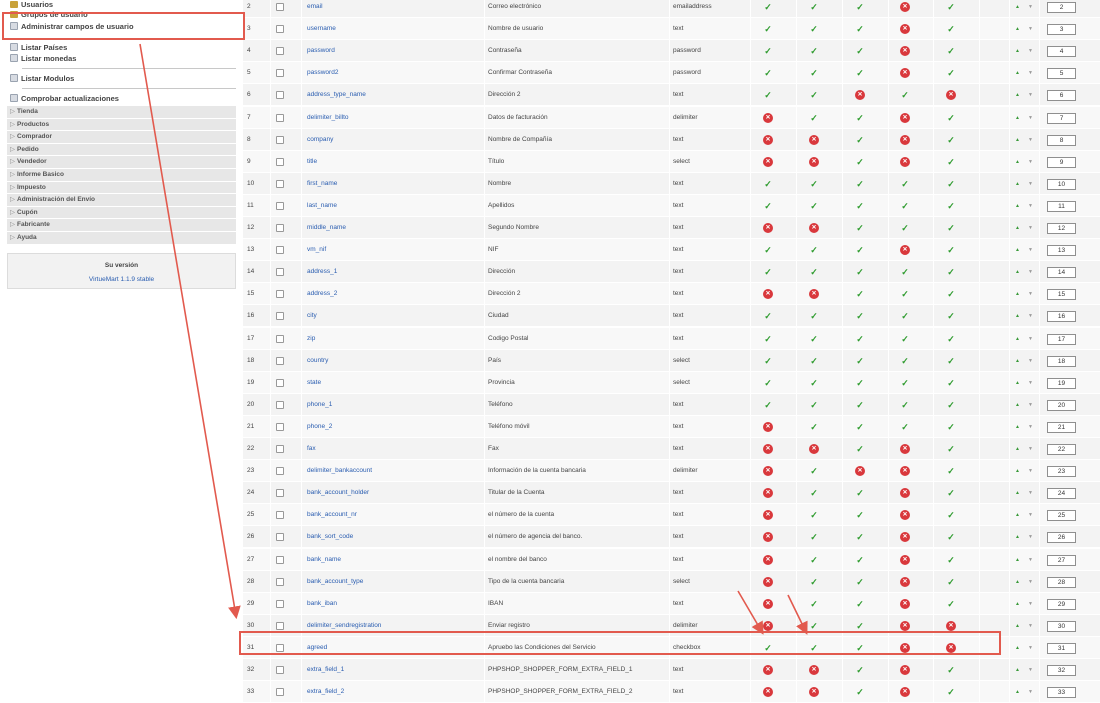 The image size is (1100, 703). What do you see at coordinates (1061, 317) in the screenshot?
I see `ordering-input: 16` at bounding box center [1061, 317].